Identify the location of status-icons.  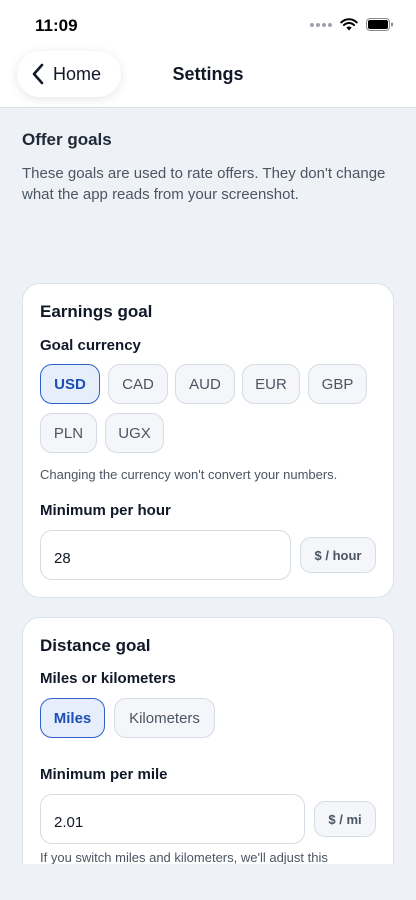
(352, 24).